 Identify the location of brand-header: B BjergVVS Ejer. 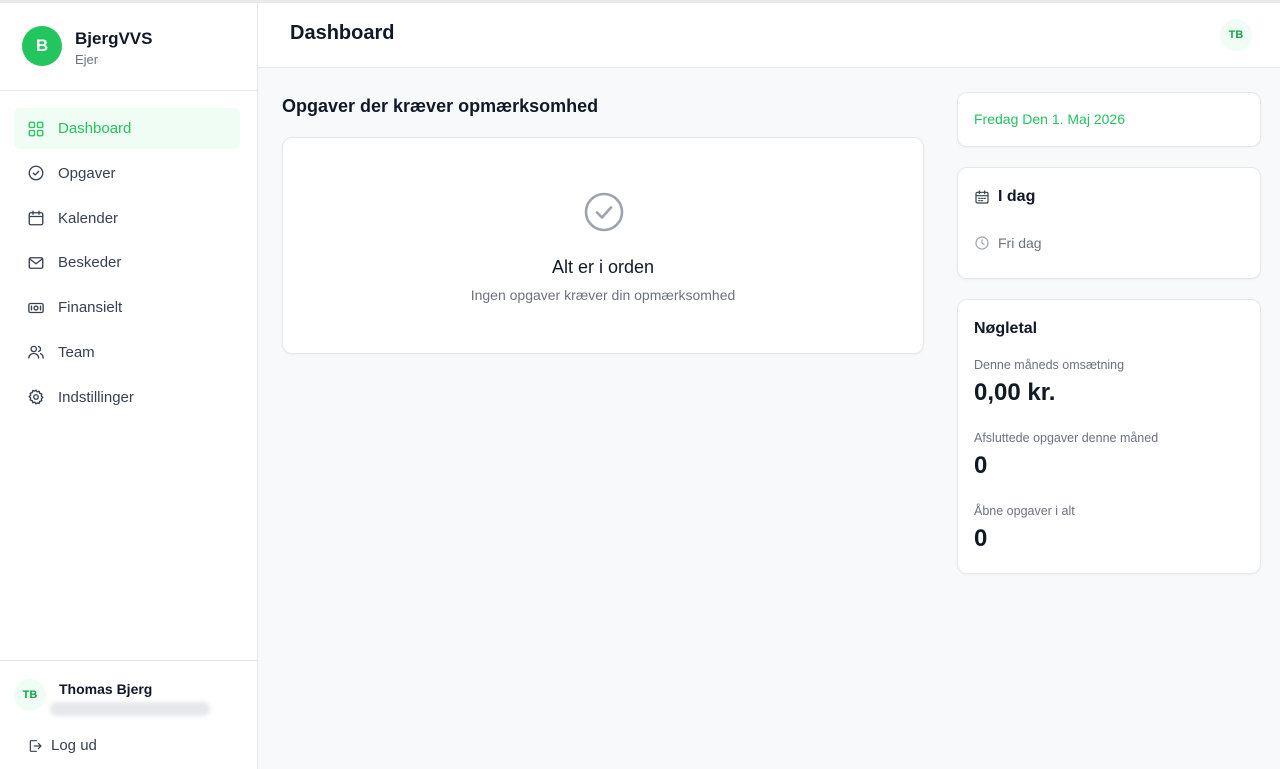
(128, 47).